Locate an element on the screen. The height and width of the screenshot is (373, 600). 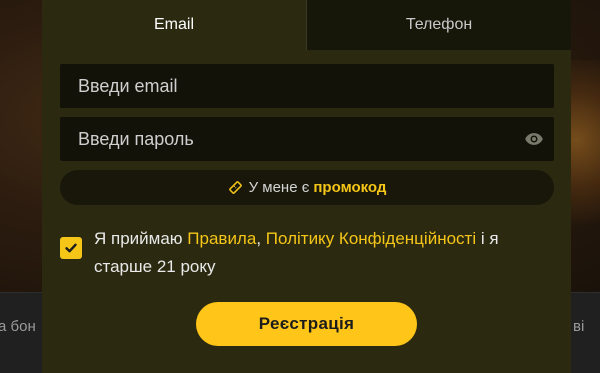
promo-text: У мене є is located at coordinates (279, 187).